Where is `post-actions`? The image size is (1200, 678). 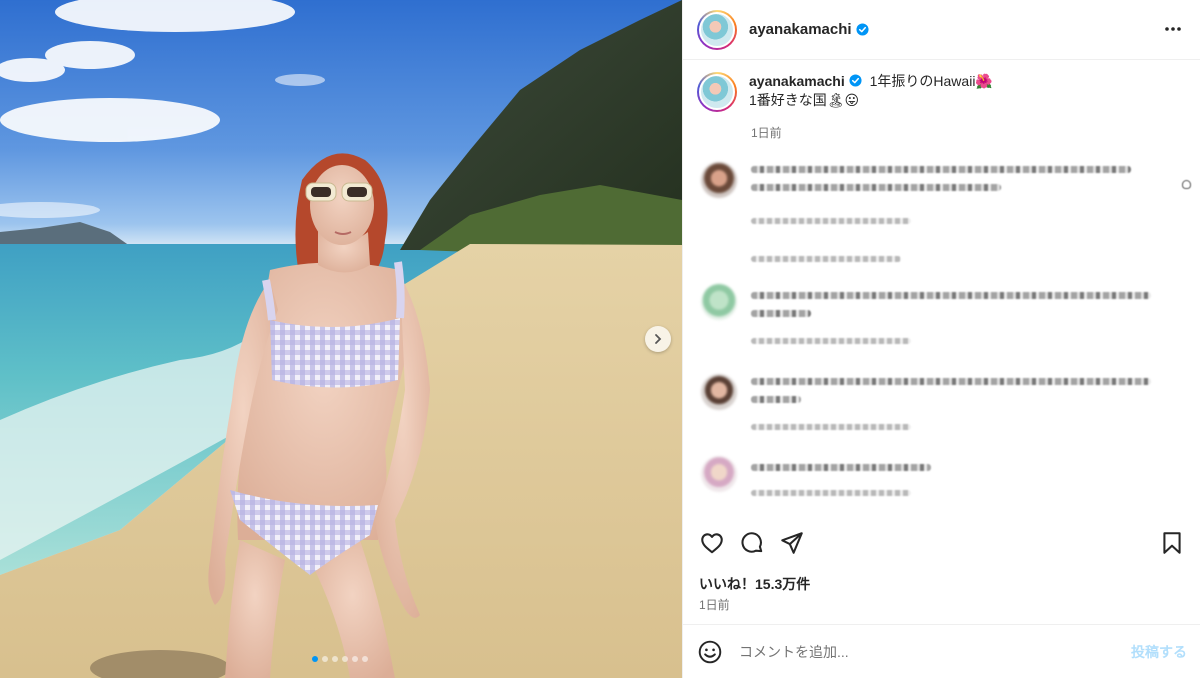
post-actions is located at coordinates (943, 544).